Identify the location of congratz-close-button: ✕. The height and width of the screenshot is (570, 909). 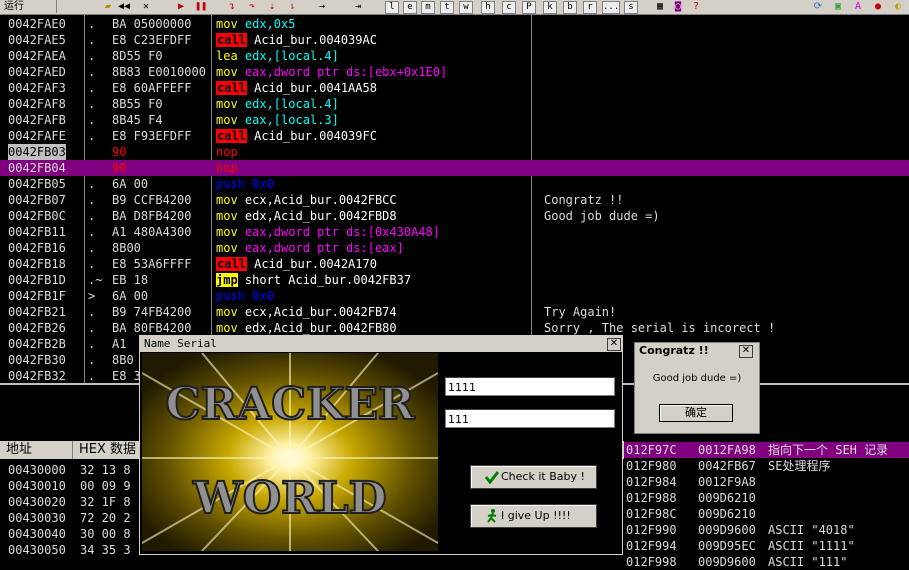
(746, 351).